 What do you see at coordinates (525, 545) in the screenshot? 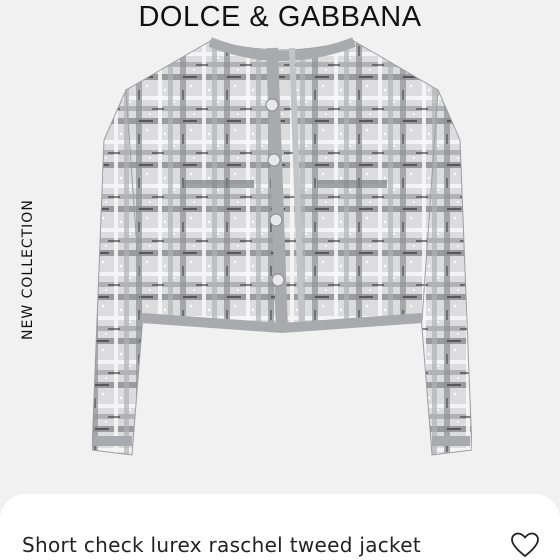
I see `heart-outline-icon` at bounding box center [525, 545].